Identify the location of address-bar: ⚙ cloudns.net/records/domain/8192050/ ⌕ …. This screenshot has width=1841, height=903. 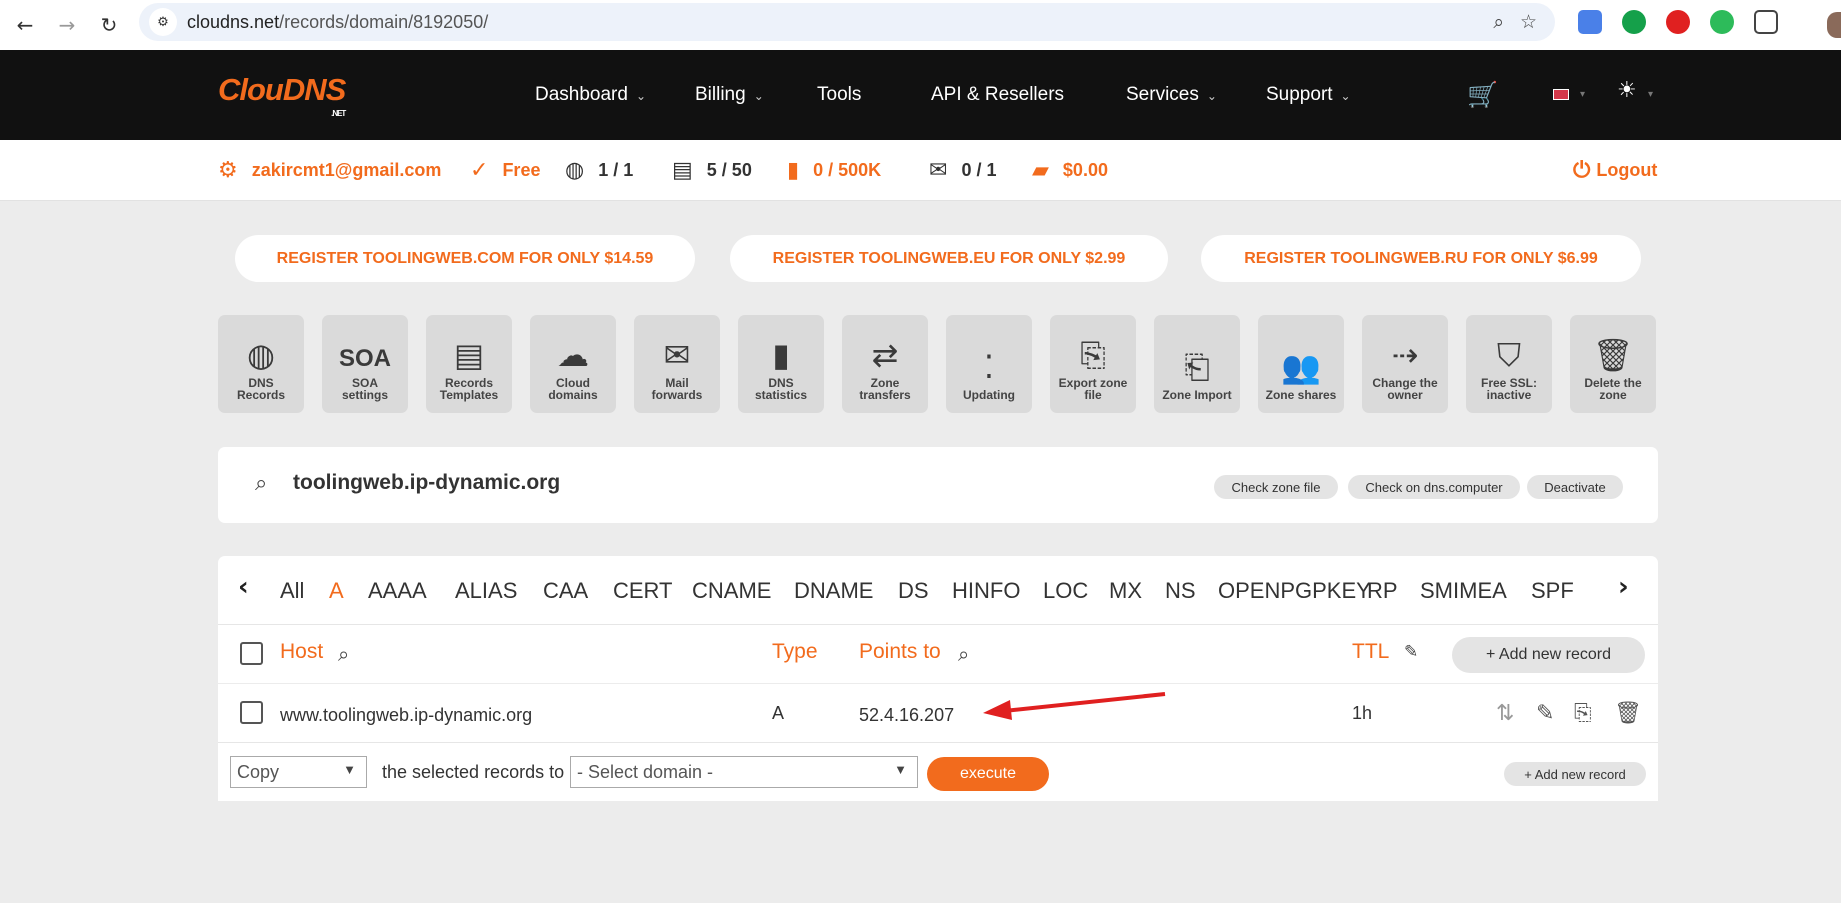
(847, 22).